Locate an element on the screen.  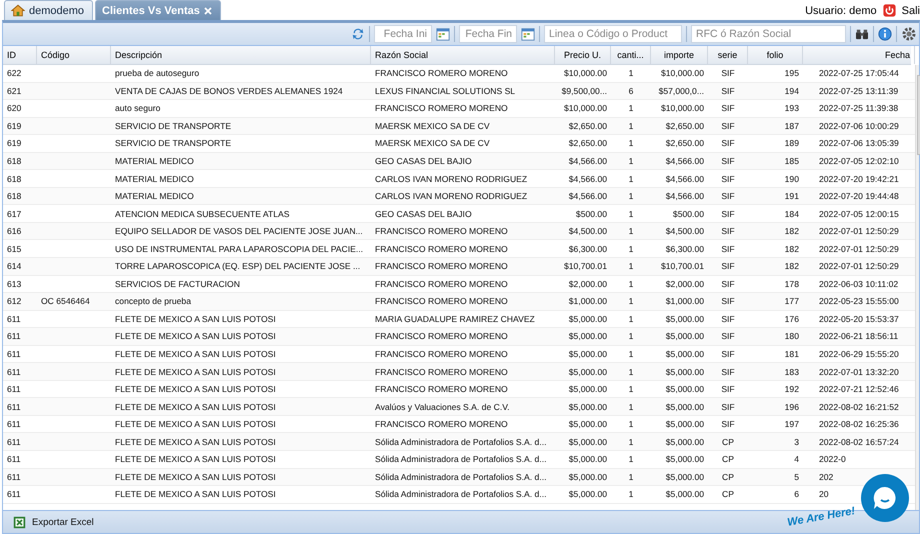
quantity-cell: 6 is located at coordinates (631, 91).